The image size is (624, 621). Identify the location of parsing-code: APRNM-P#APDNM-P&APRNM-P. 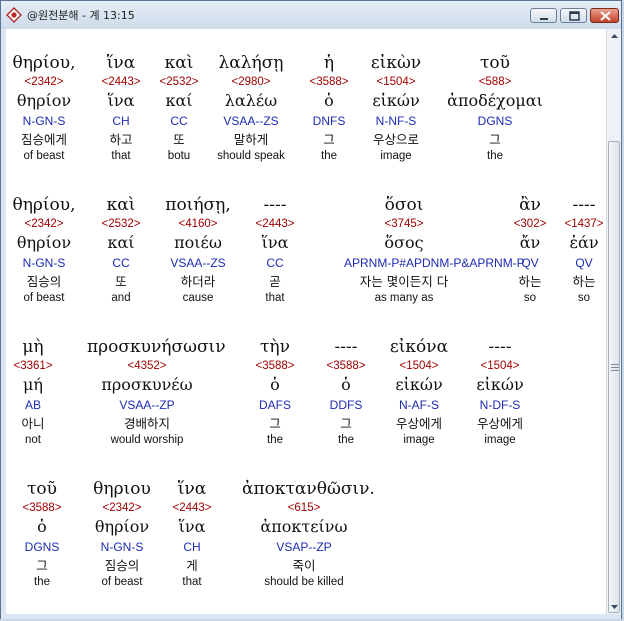
(434, 263).